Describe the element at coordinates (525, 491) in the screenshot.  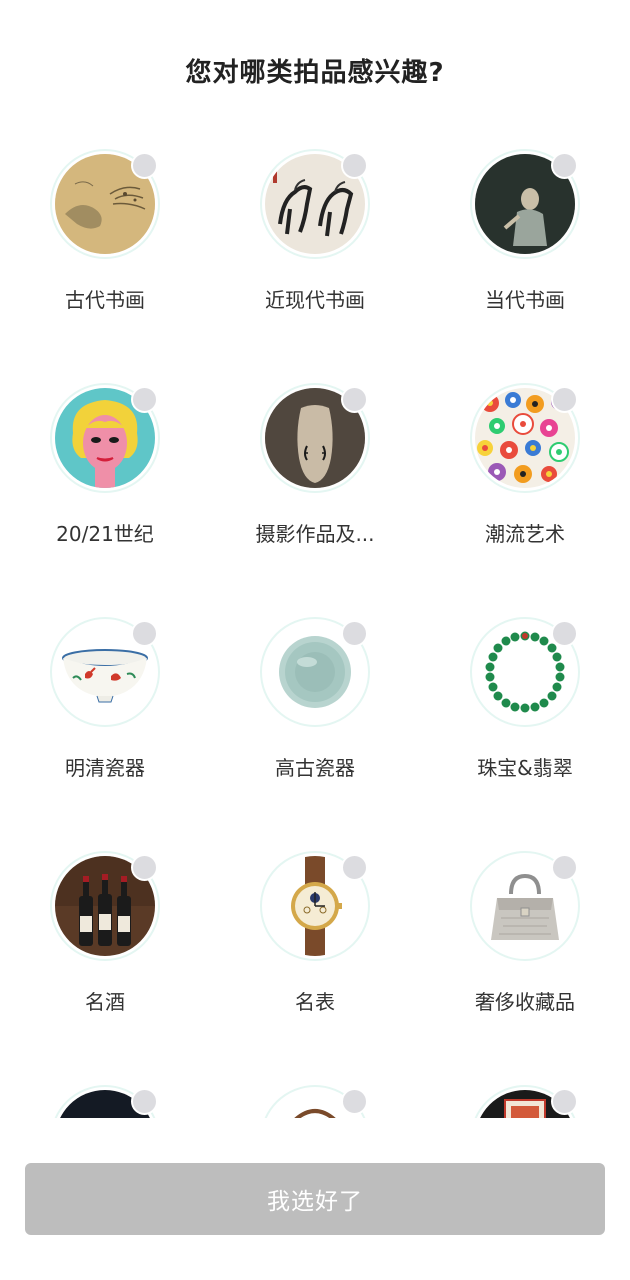
I see `category-item-trend-art: 潮流艺术` at that location.